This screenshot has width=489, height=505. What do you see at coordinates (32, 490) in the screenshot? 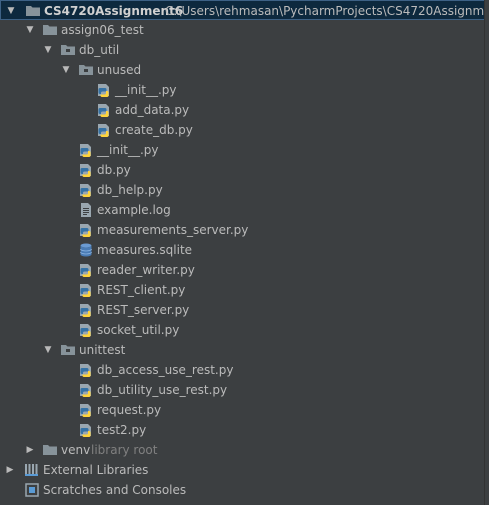
I see `scratches-icon` at bounding box center [32, 490].